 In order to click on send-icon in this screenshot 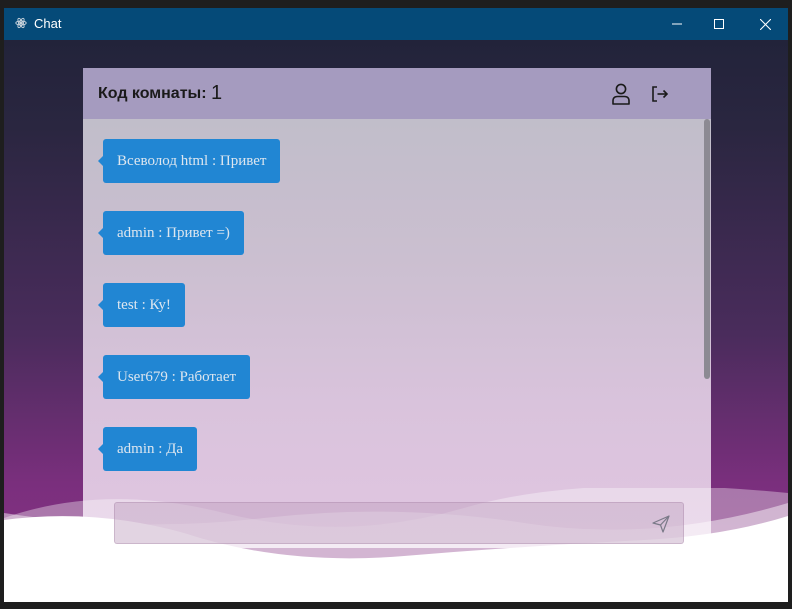, I will do `click(661, 524)`.